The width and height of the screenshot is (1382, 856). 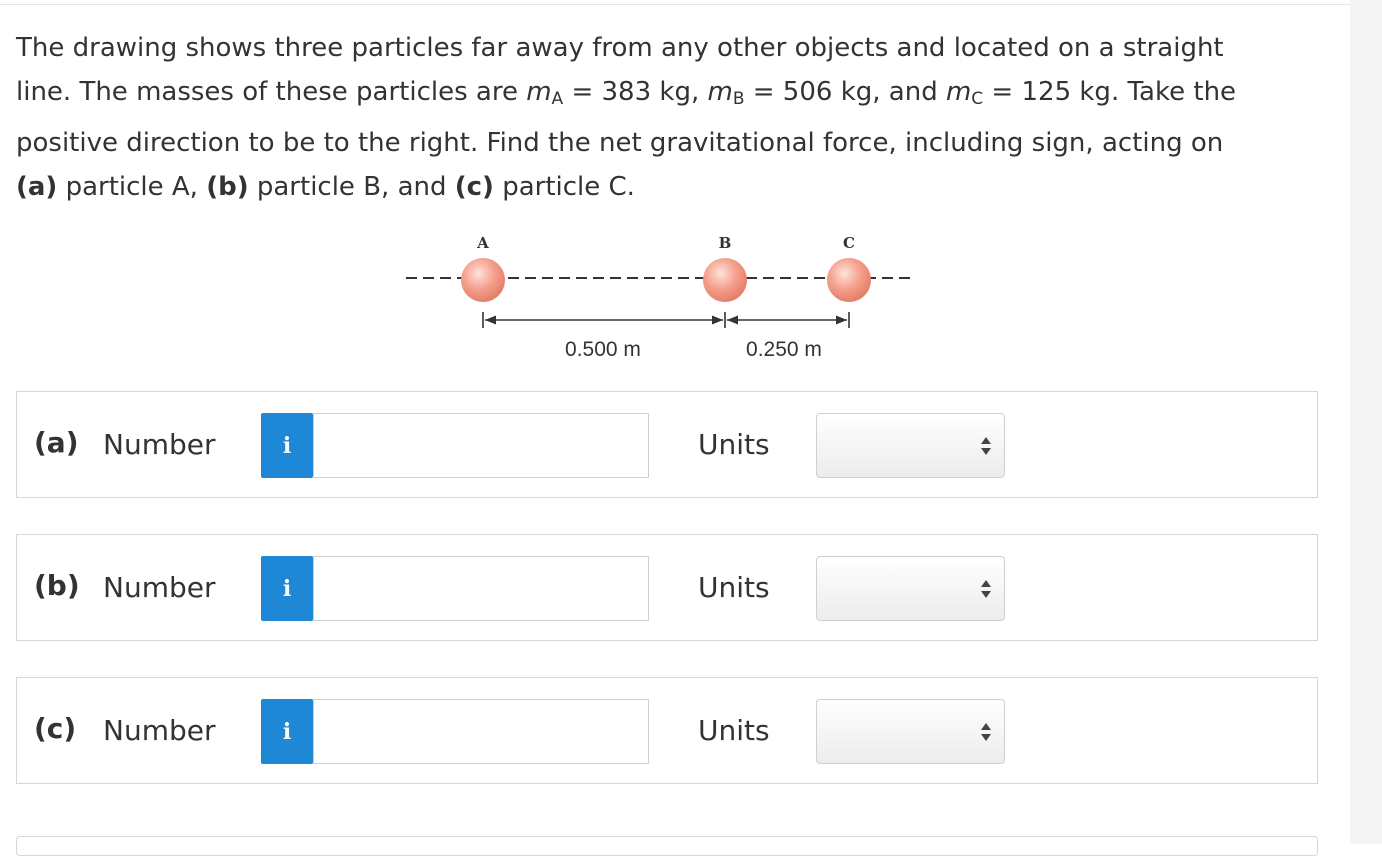 What do you see at coordinates (725, 243) in the screenshot?
I see `label-b: B` at bounding box center [725, 243].